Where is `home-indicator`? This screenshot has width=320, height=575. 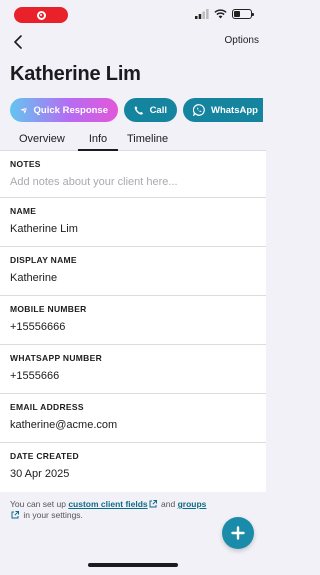 home-indicator is located at coordinates (133, 565).